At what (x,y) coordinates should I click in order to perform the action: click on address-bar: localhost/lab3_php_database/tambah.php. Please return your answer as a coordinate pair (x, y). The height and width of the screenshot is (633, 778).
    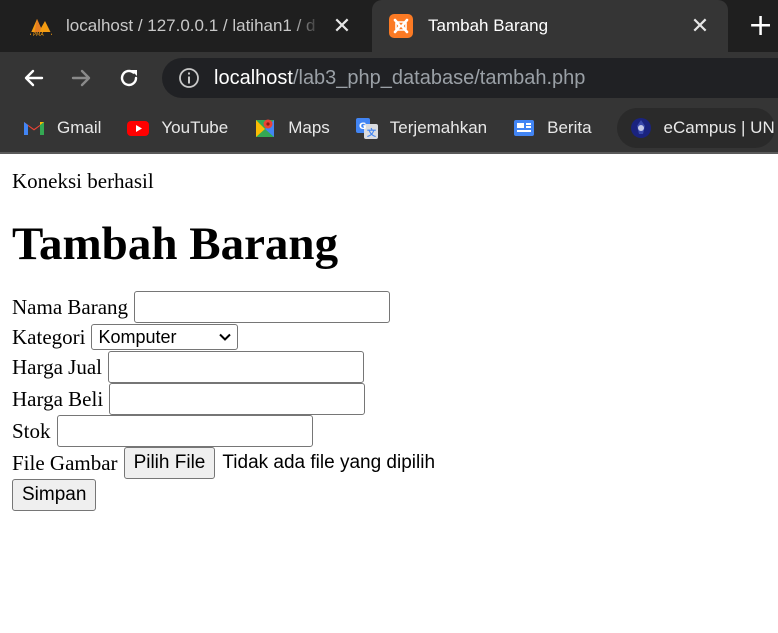
    Looking at the image, I should click on (470, 78).